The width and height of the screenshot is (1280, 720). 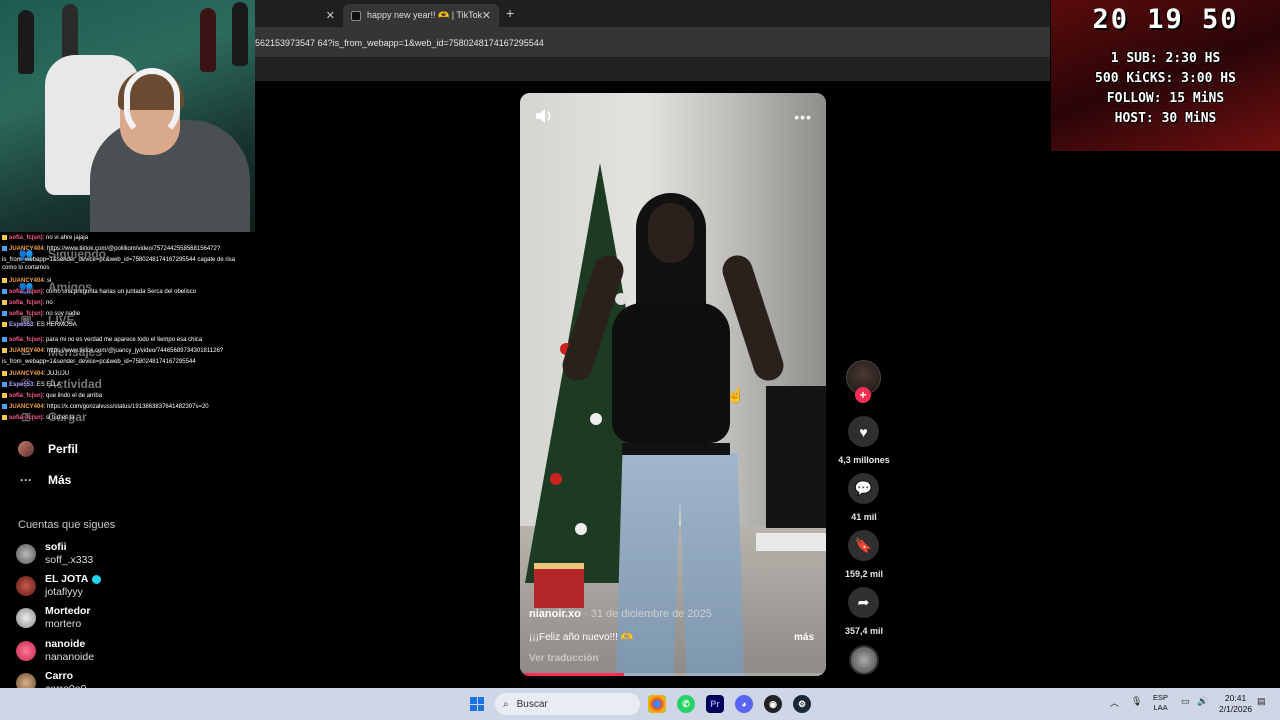 What do you see at coordinates (21, 385) in the screenshot?
I see `chat-username: Espe553` at bounding box center [21, 385].